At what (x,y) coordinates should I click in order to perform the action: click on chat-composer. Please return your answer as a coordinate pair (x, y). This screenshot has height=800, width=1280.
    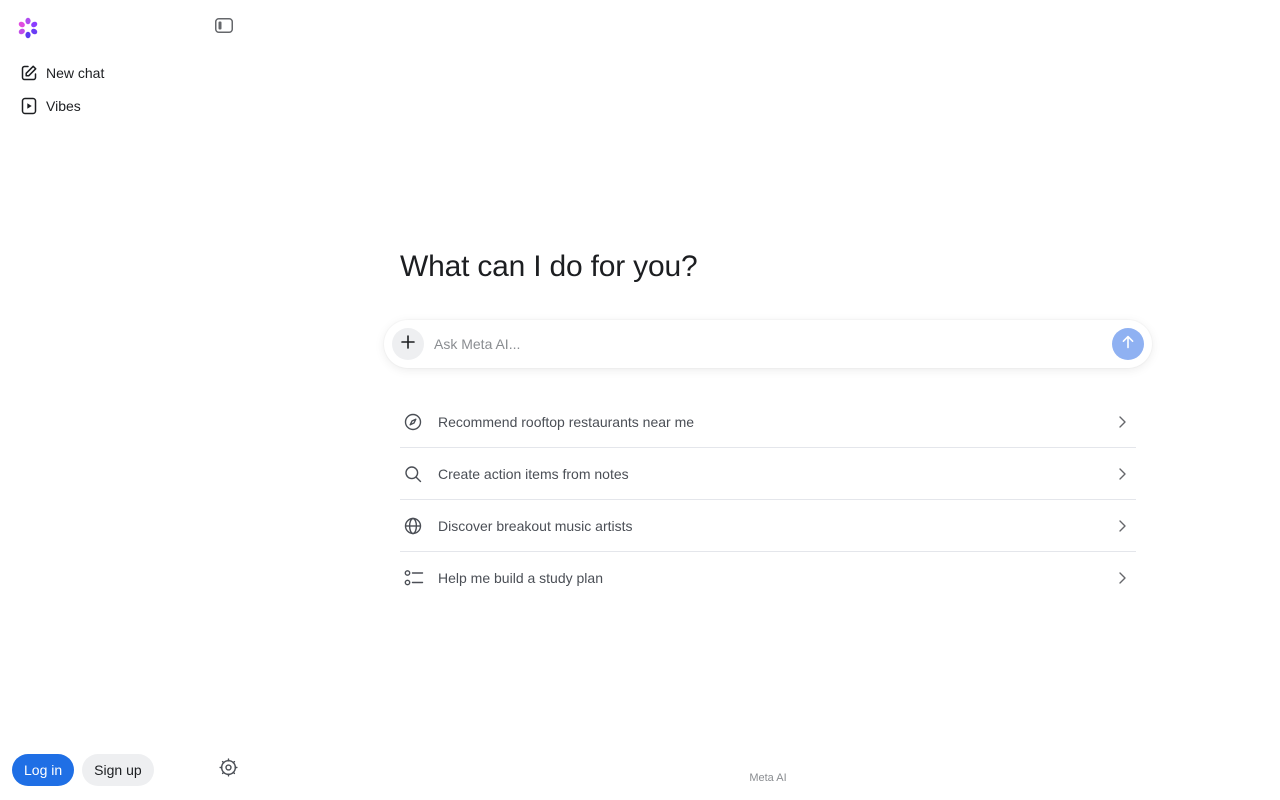
    Looking at the image, I should click on (768, 344).